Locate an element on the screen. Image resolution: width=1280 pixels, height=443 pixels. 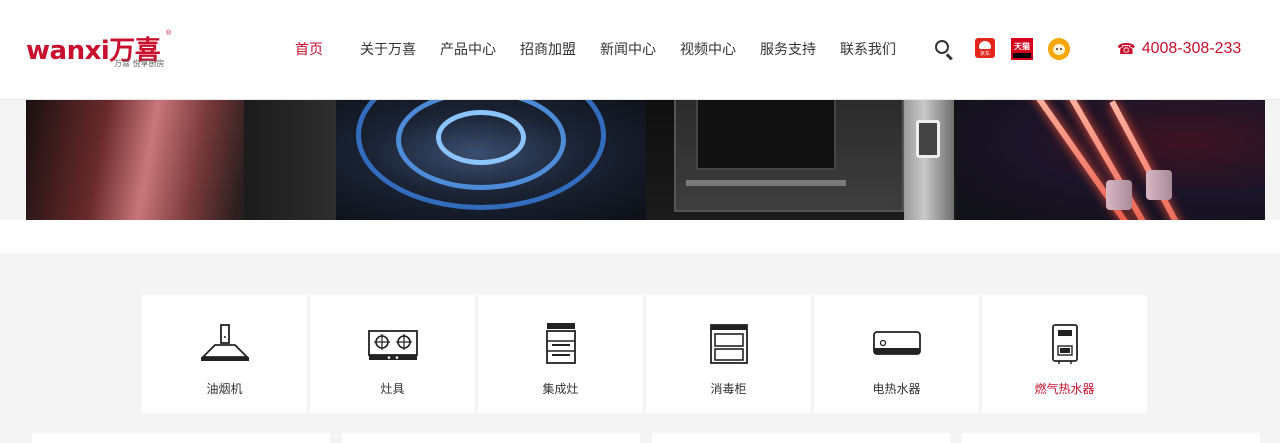
nav-item-franchise: 招商加盟 is located at coordinates (548, 50).